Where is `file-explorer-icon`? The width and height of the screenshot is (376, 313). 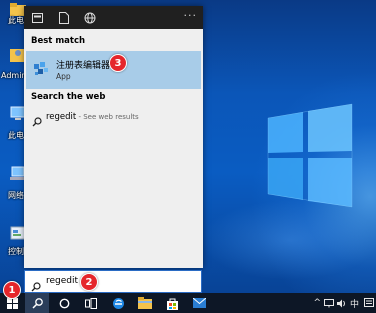
file-explorer-icon is located at coordinates (145, 303).